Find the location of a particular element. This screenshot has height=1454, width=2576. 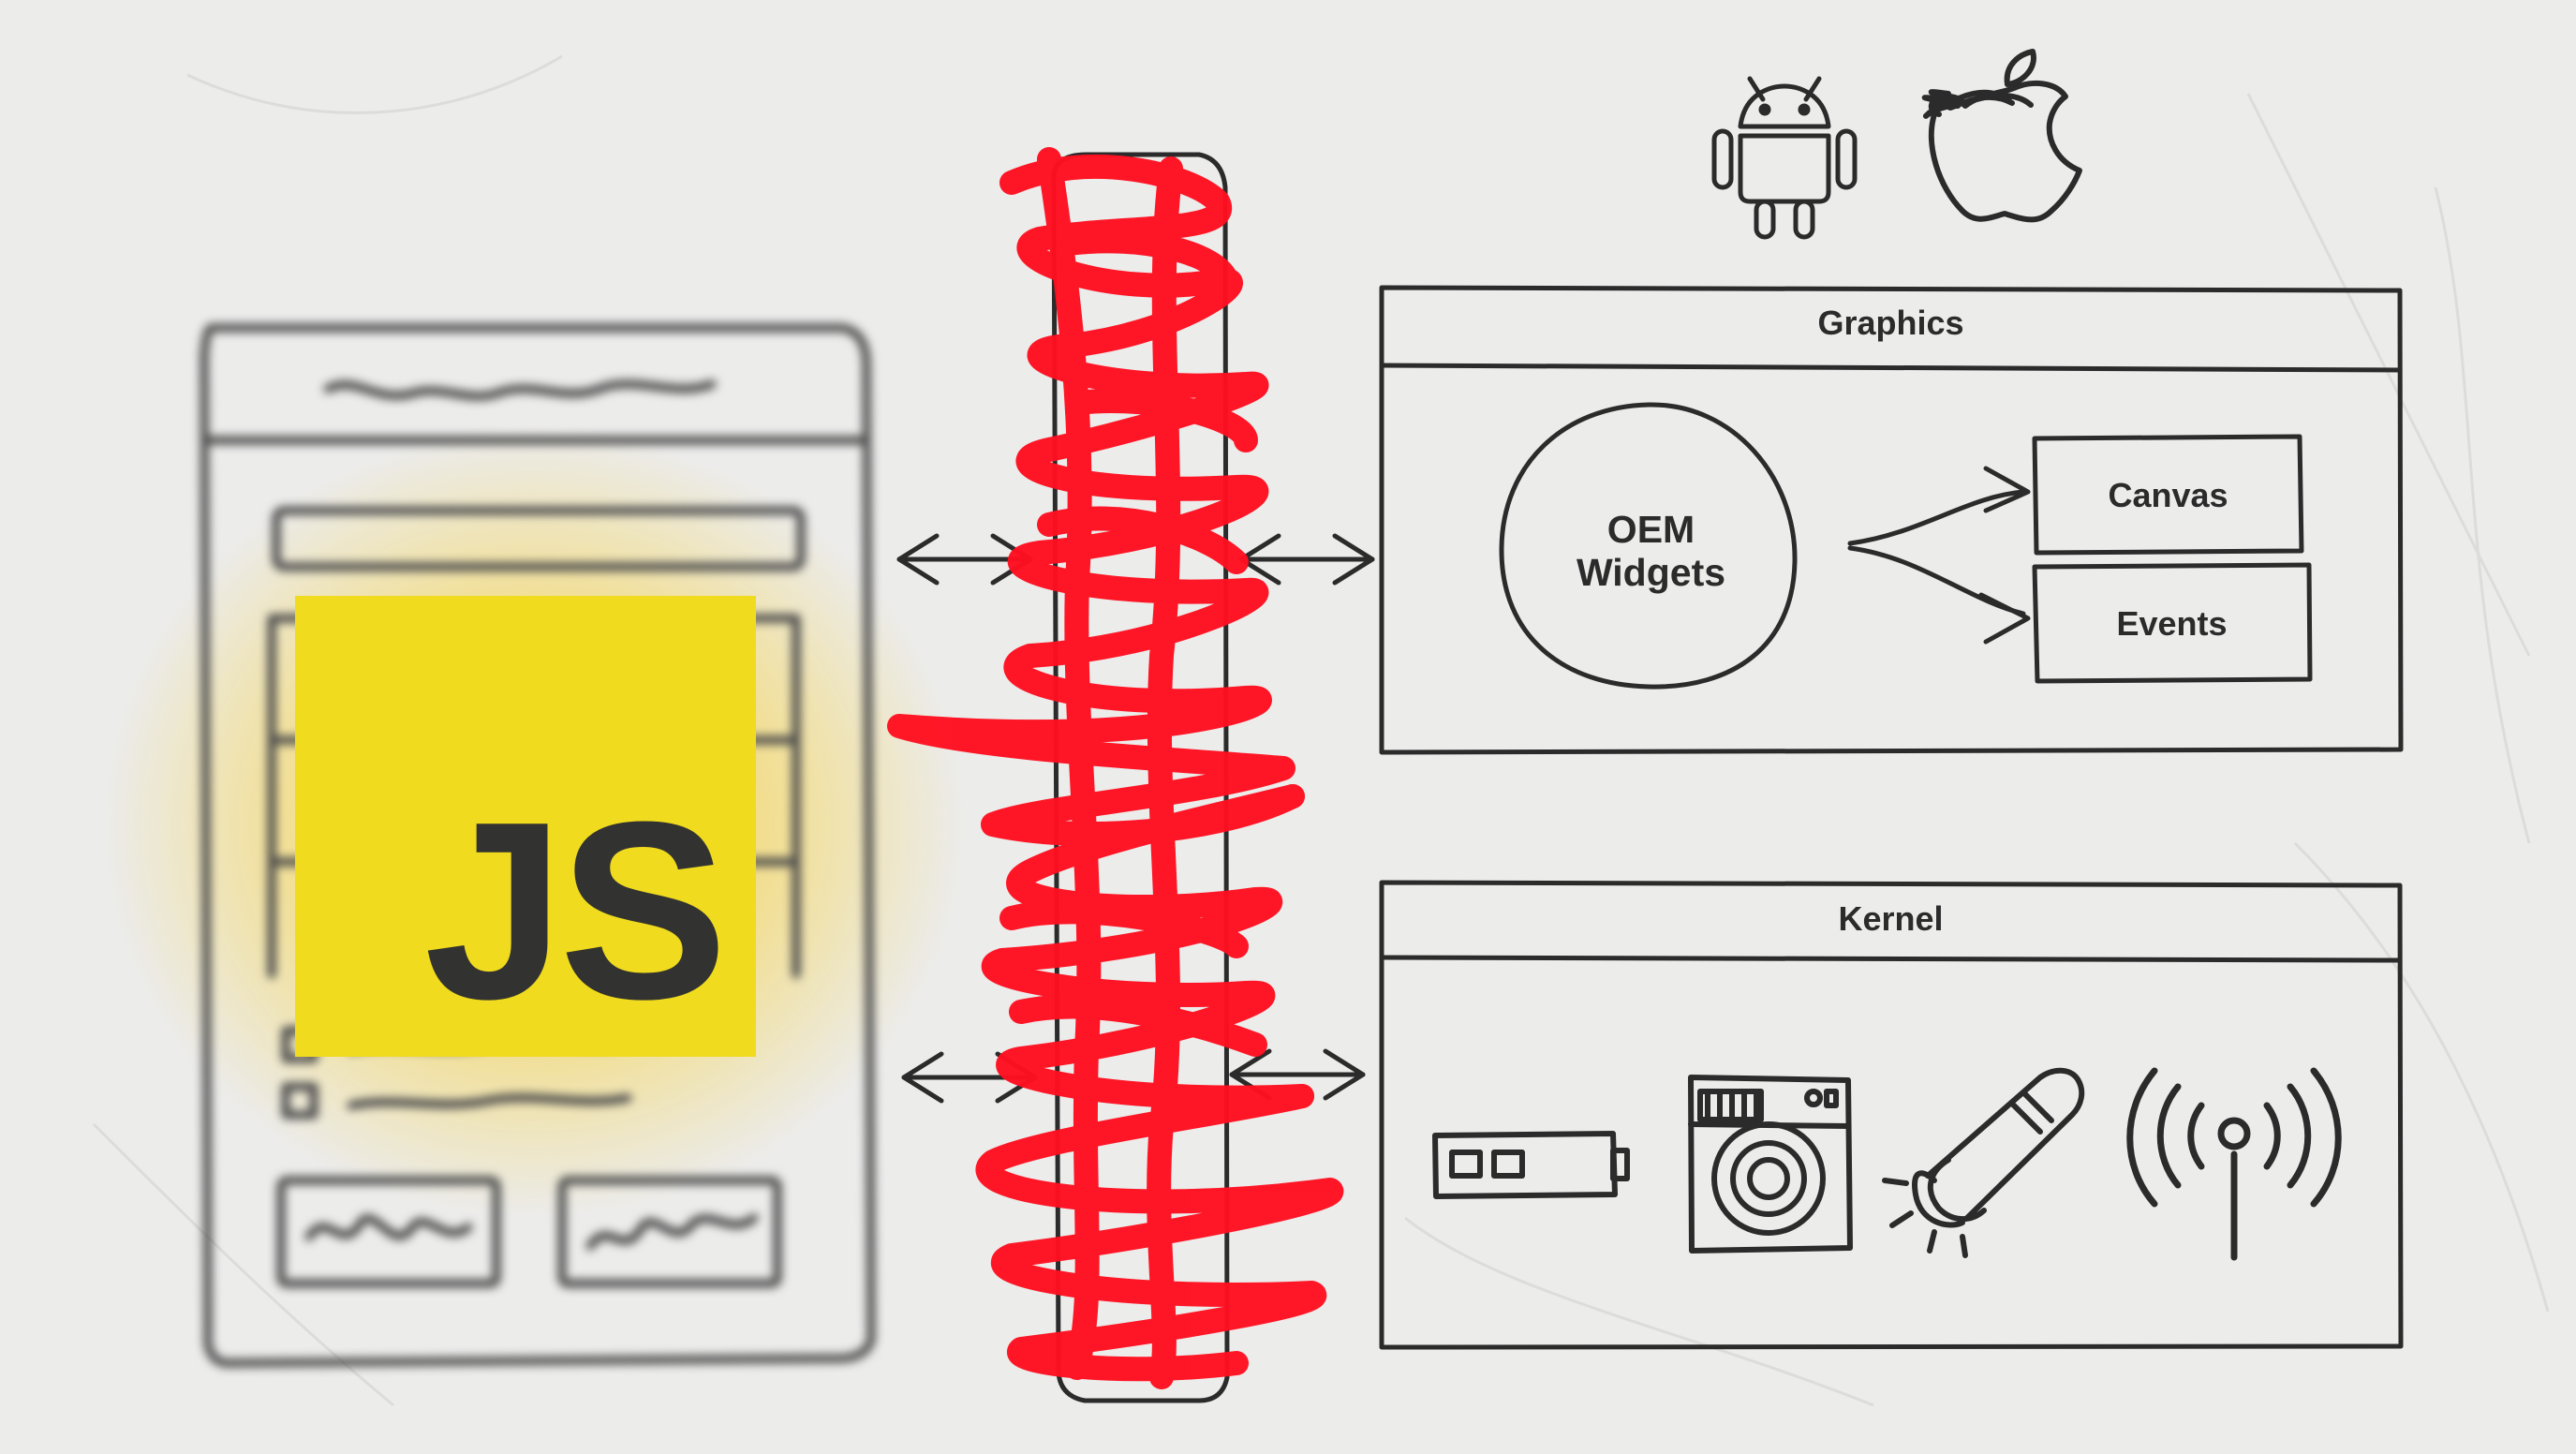

kernel-panel-title: Kernel is located at coordinates (1891, 918).